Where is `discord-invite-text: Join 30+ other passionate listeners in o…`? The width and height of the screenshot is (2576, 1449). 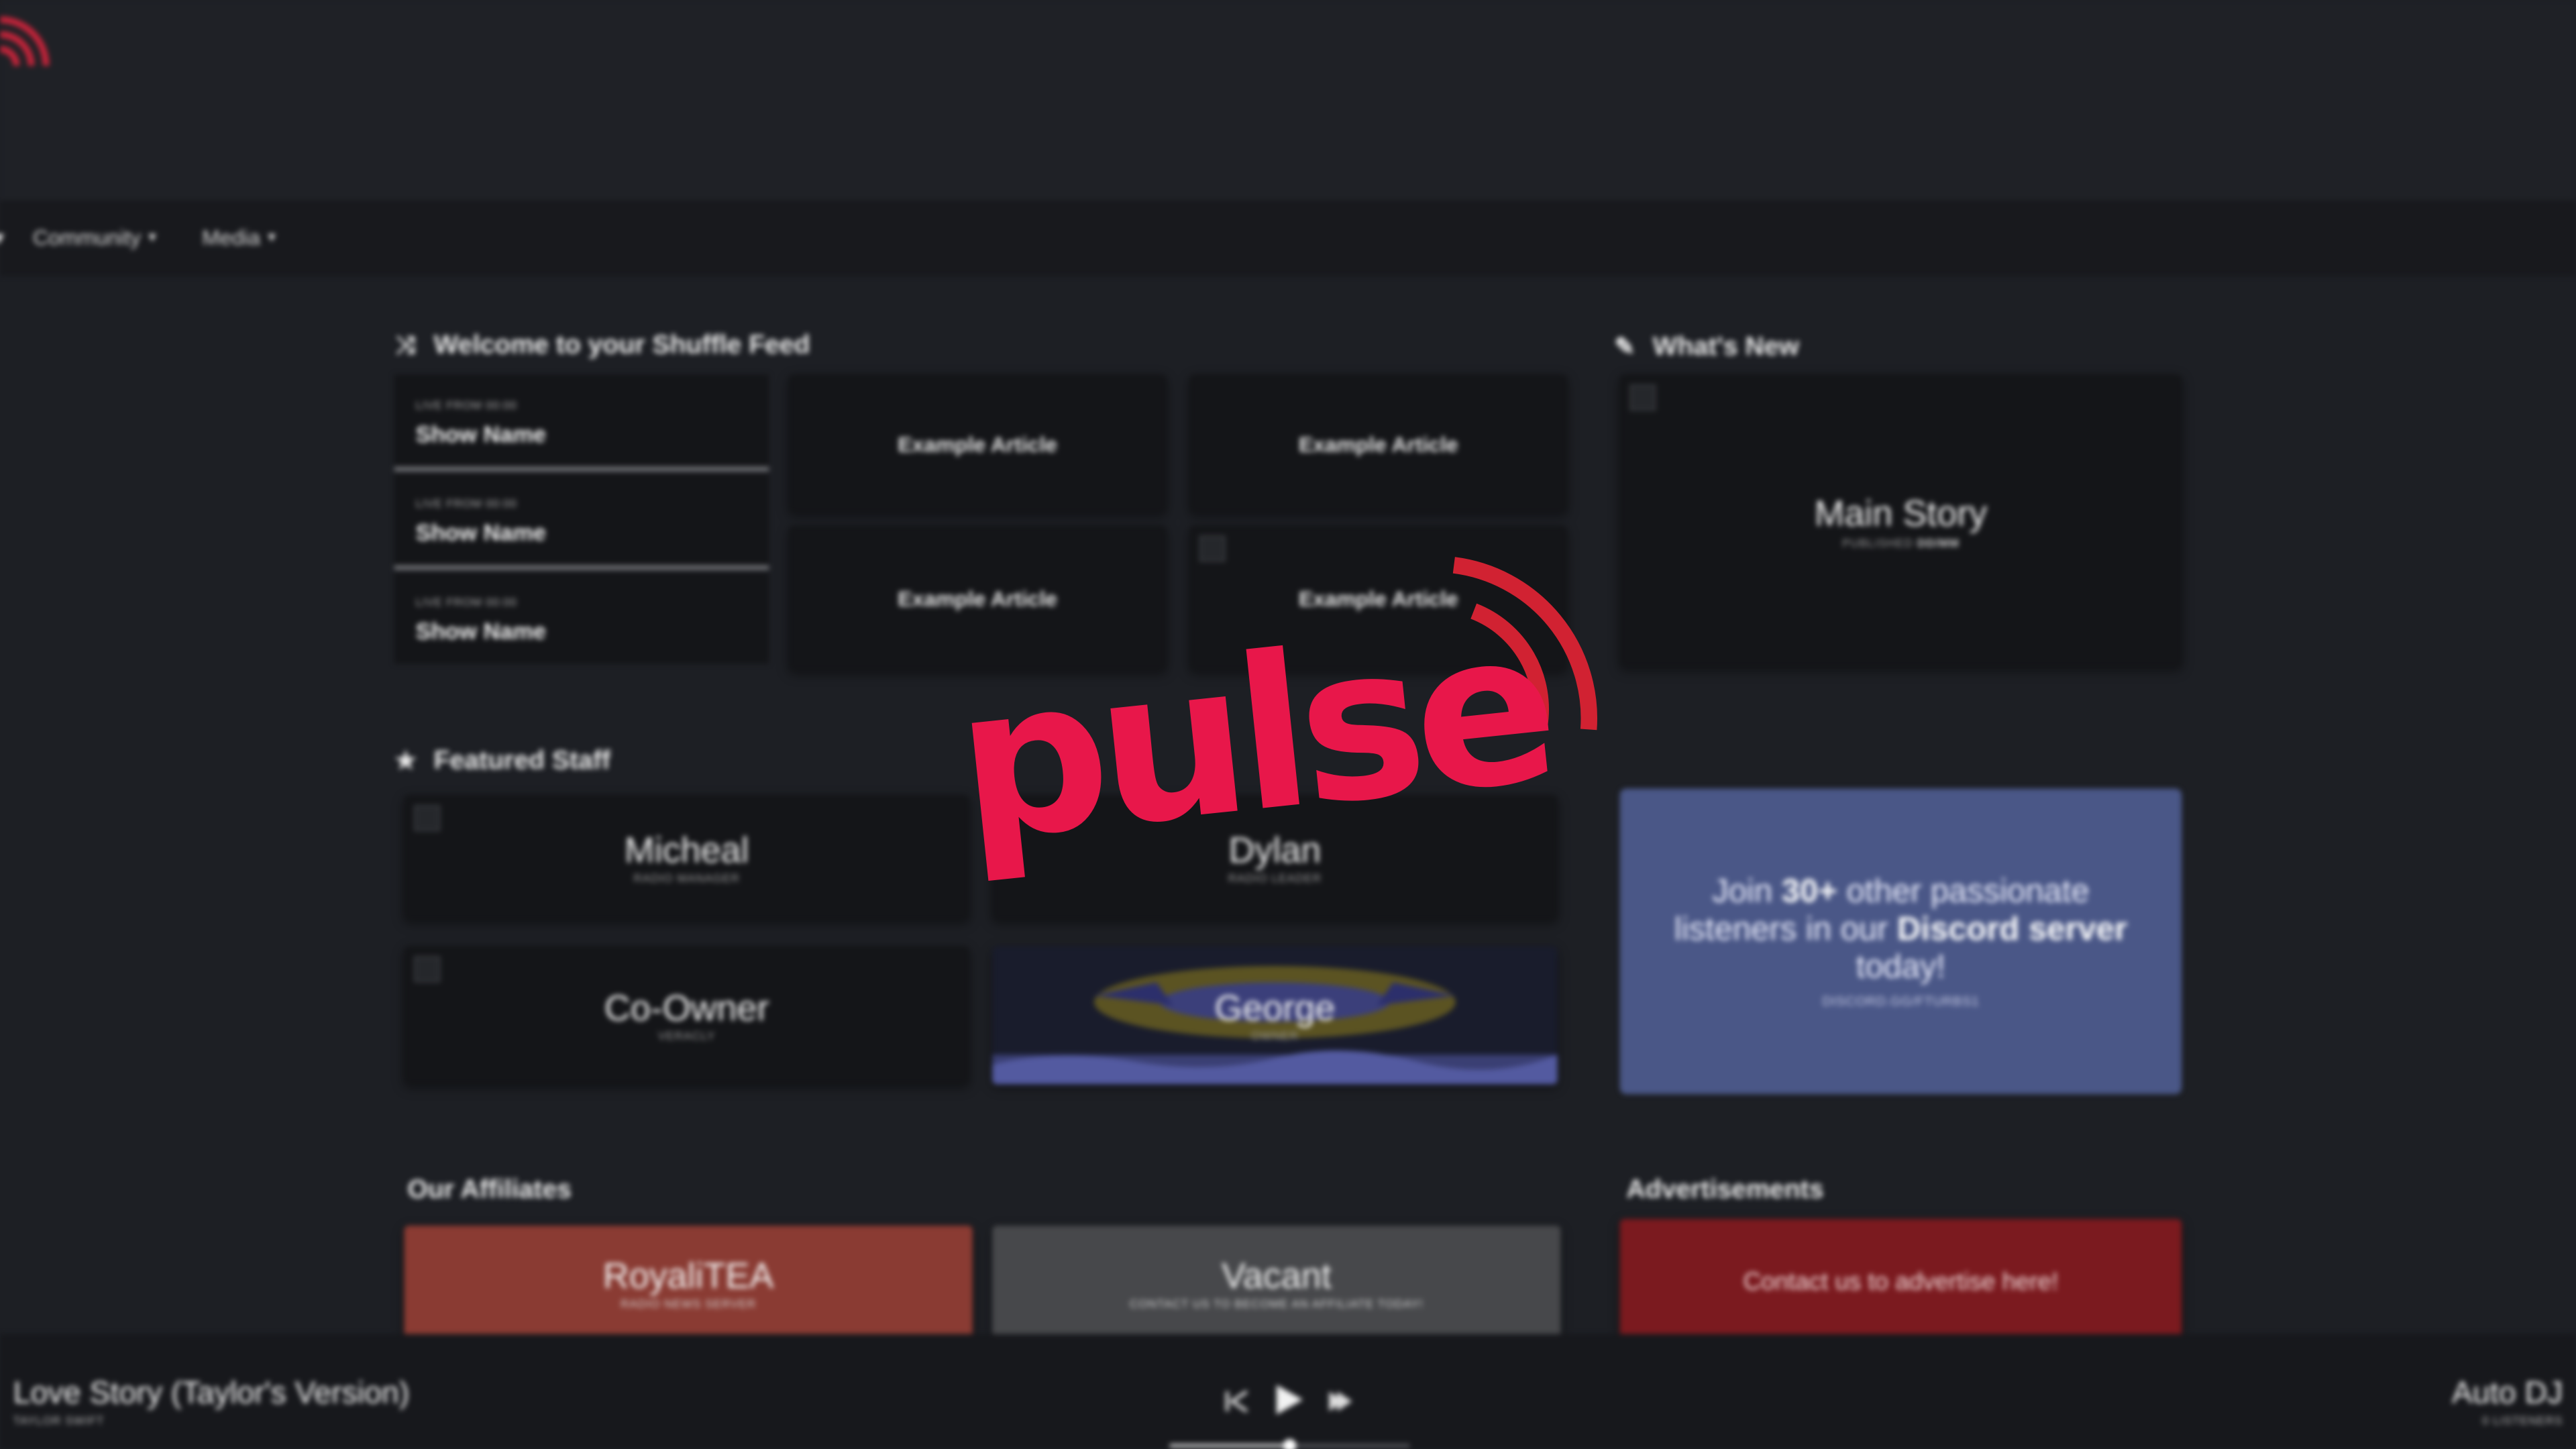 discord-invite-text: Join 30+ other passionate listeners in o… is located at coordinates (1900, 930).